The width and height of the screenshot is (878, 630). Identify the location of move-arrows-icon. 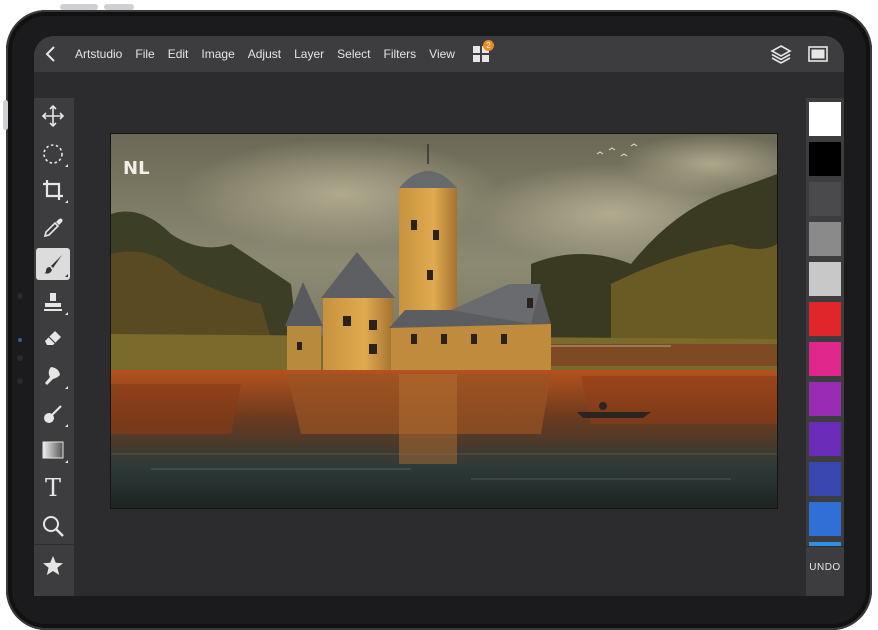
(53, 116).